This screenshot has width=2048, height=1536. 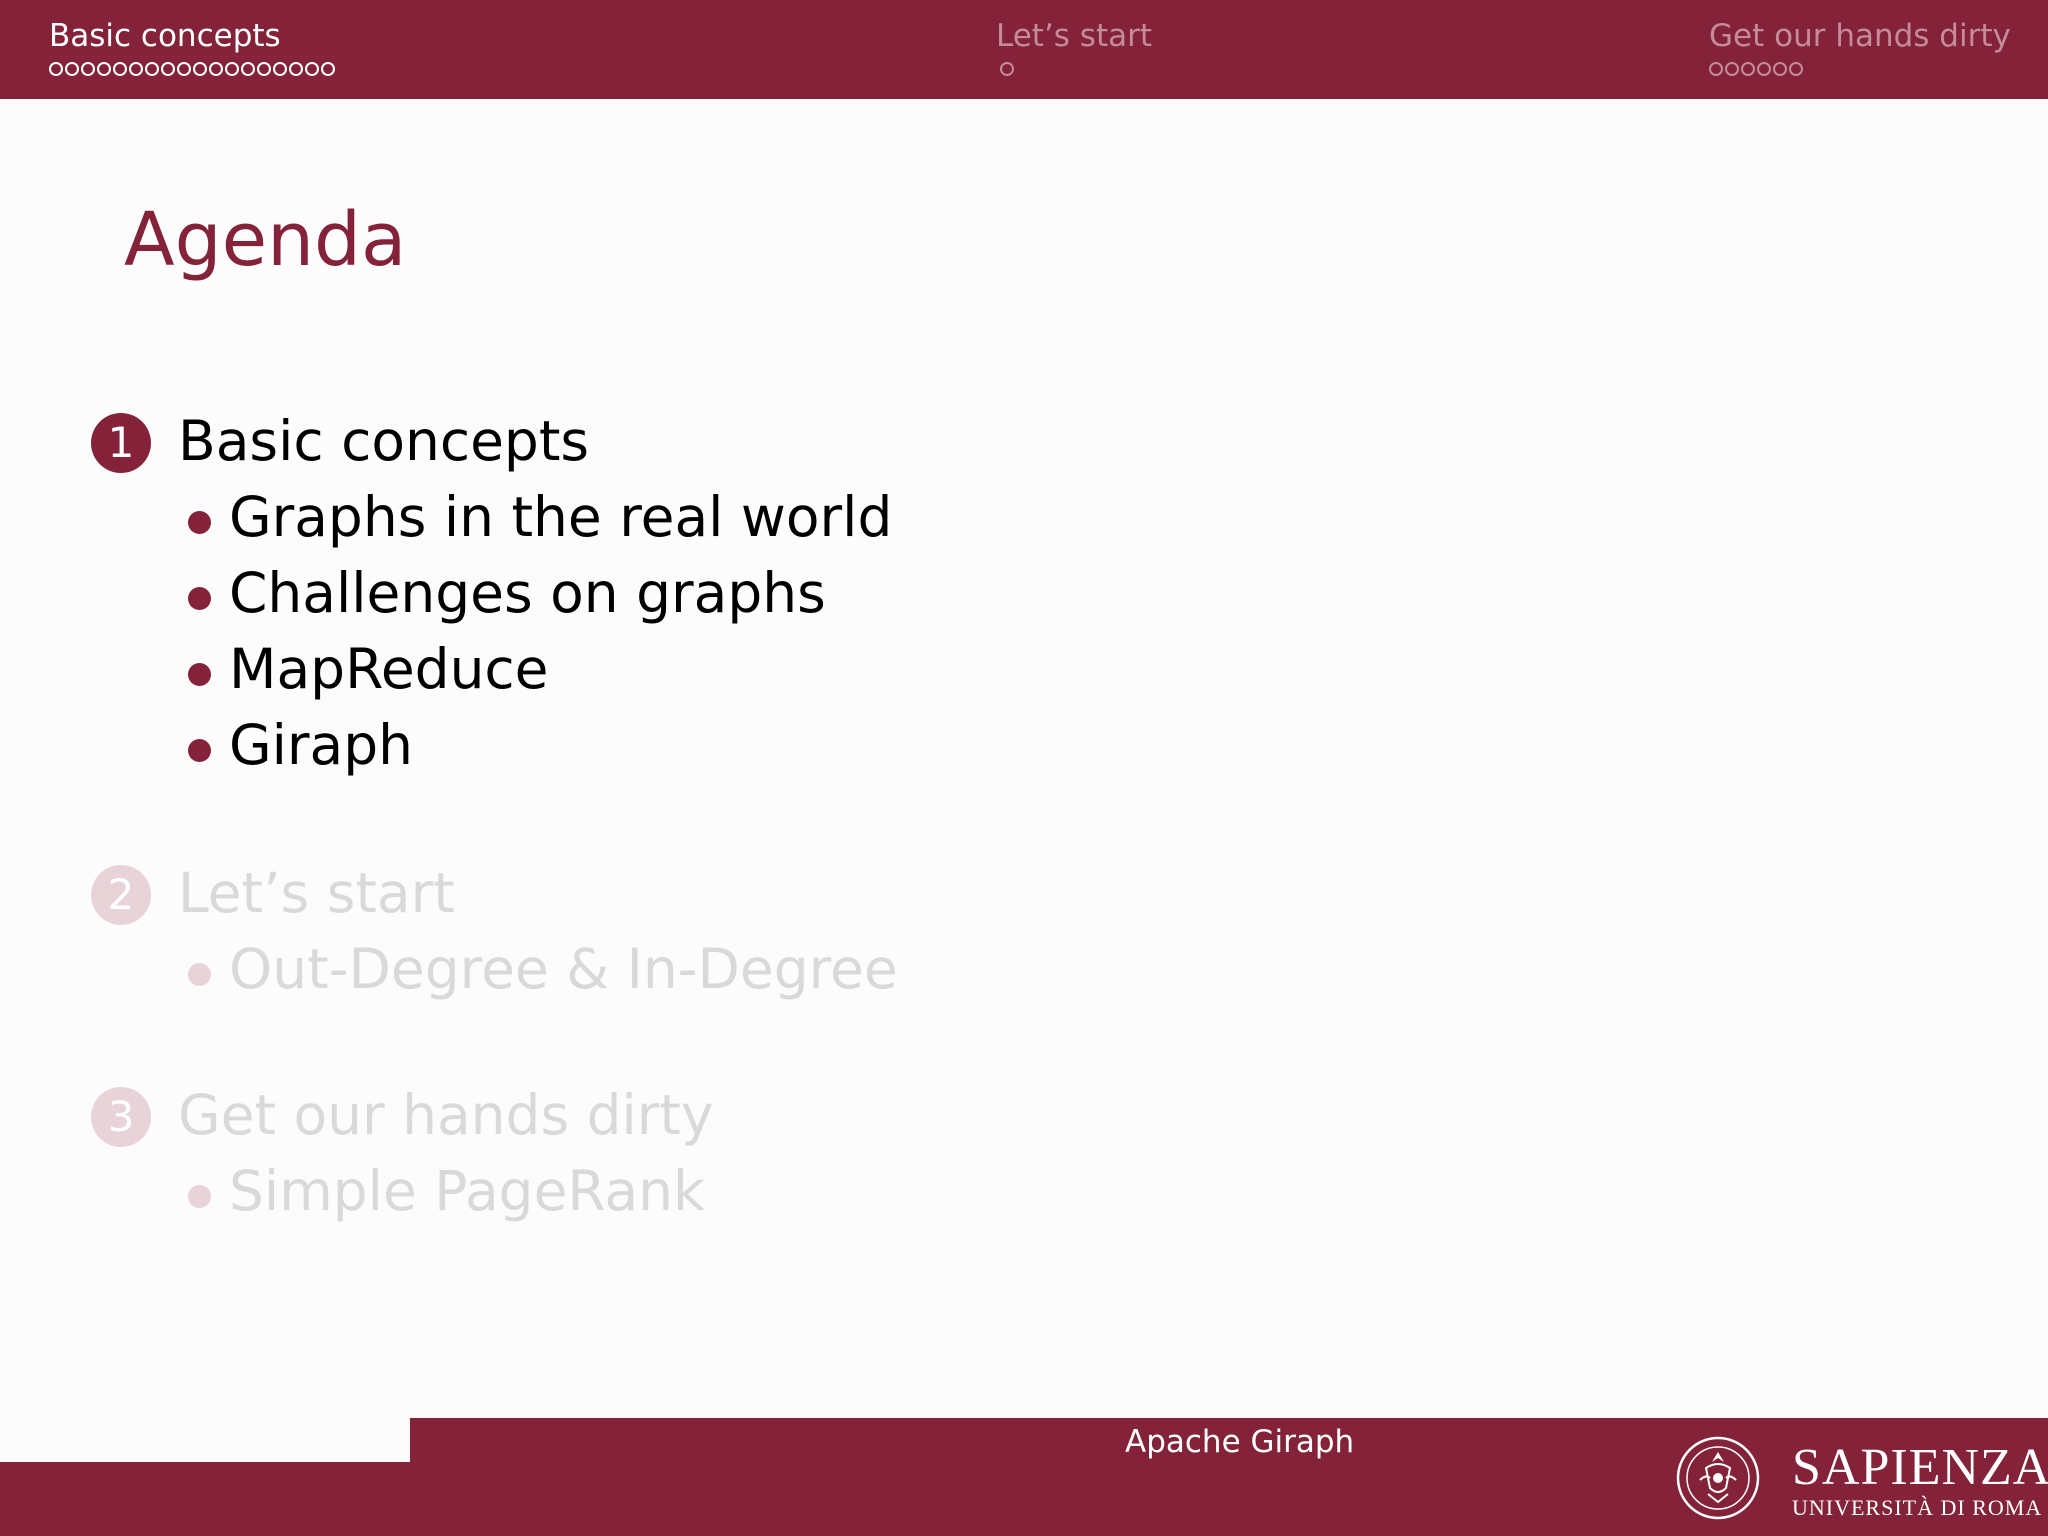 What do you see at coordinates (121, 443) in the screenshot?
I see `section-number-badge: 1` at bounding box center [121, 443].